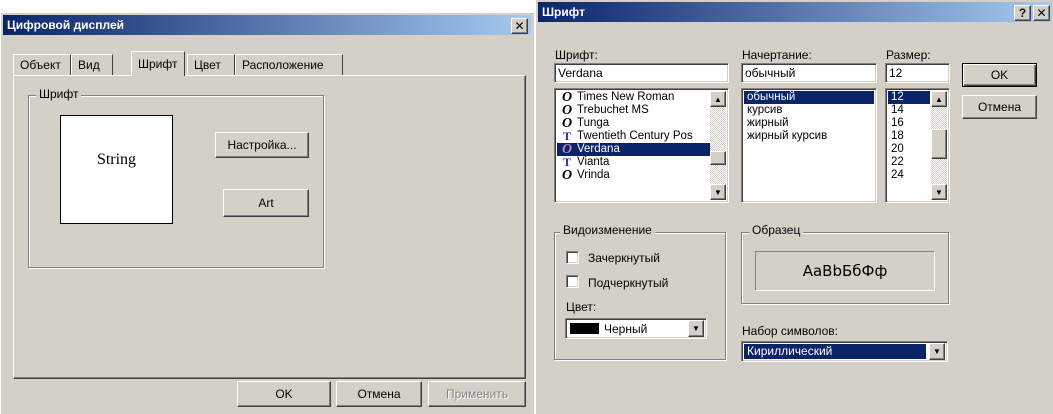 The image size is (1053, 414). Describe the element at coordinates (809, 136) in the screenshot. I see `list-item: жирный курсив` at that location.